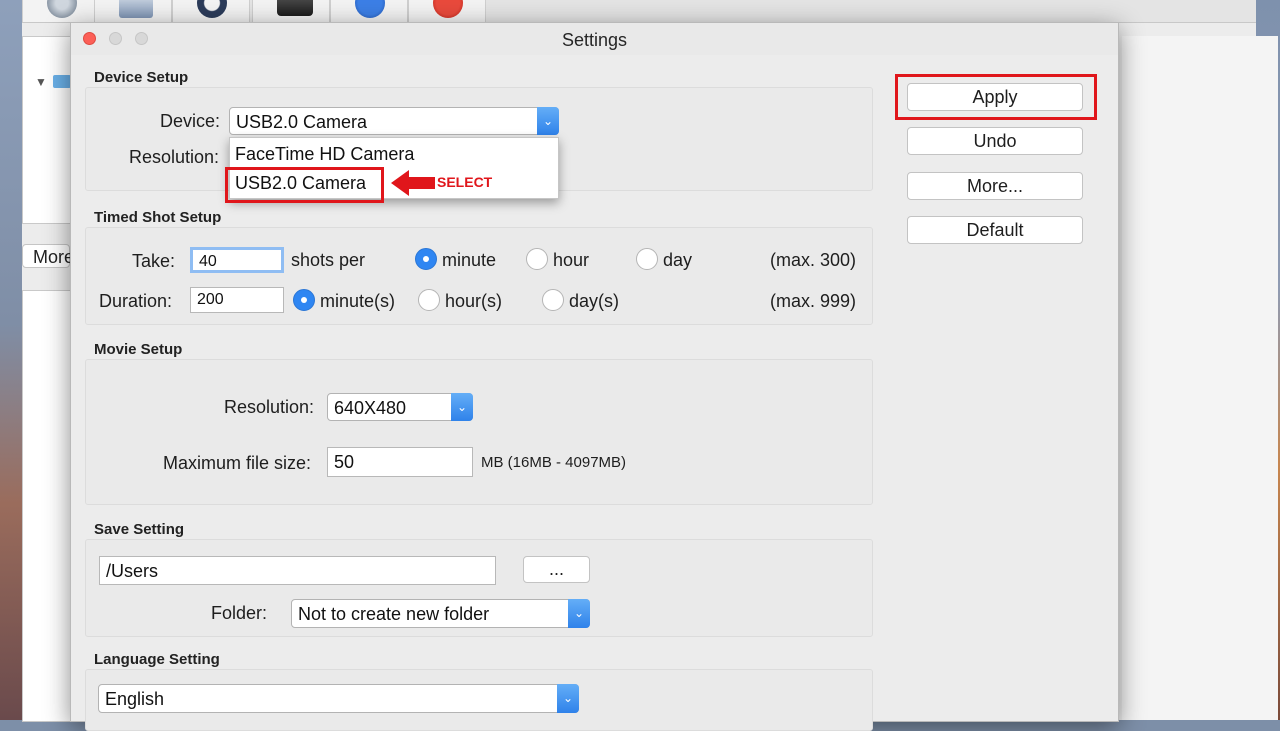 This screenshot has height=731, width=1280. I want to click on power-icon, so click(448, 9).